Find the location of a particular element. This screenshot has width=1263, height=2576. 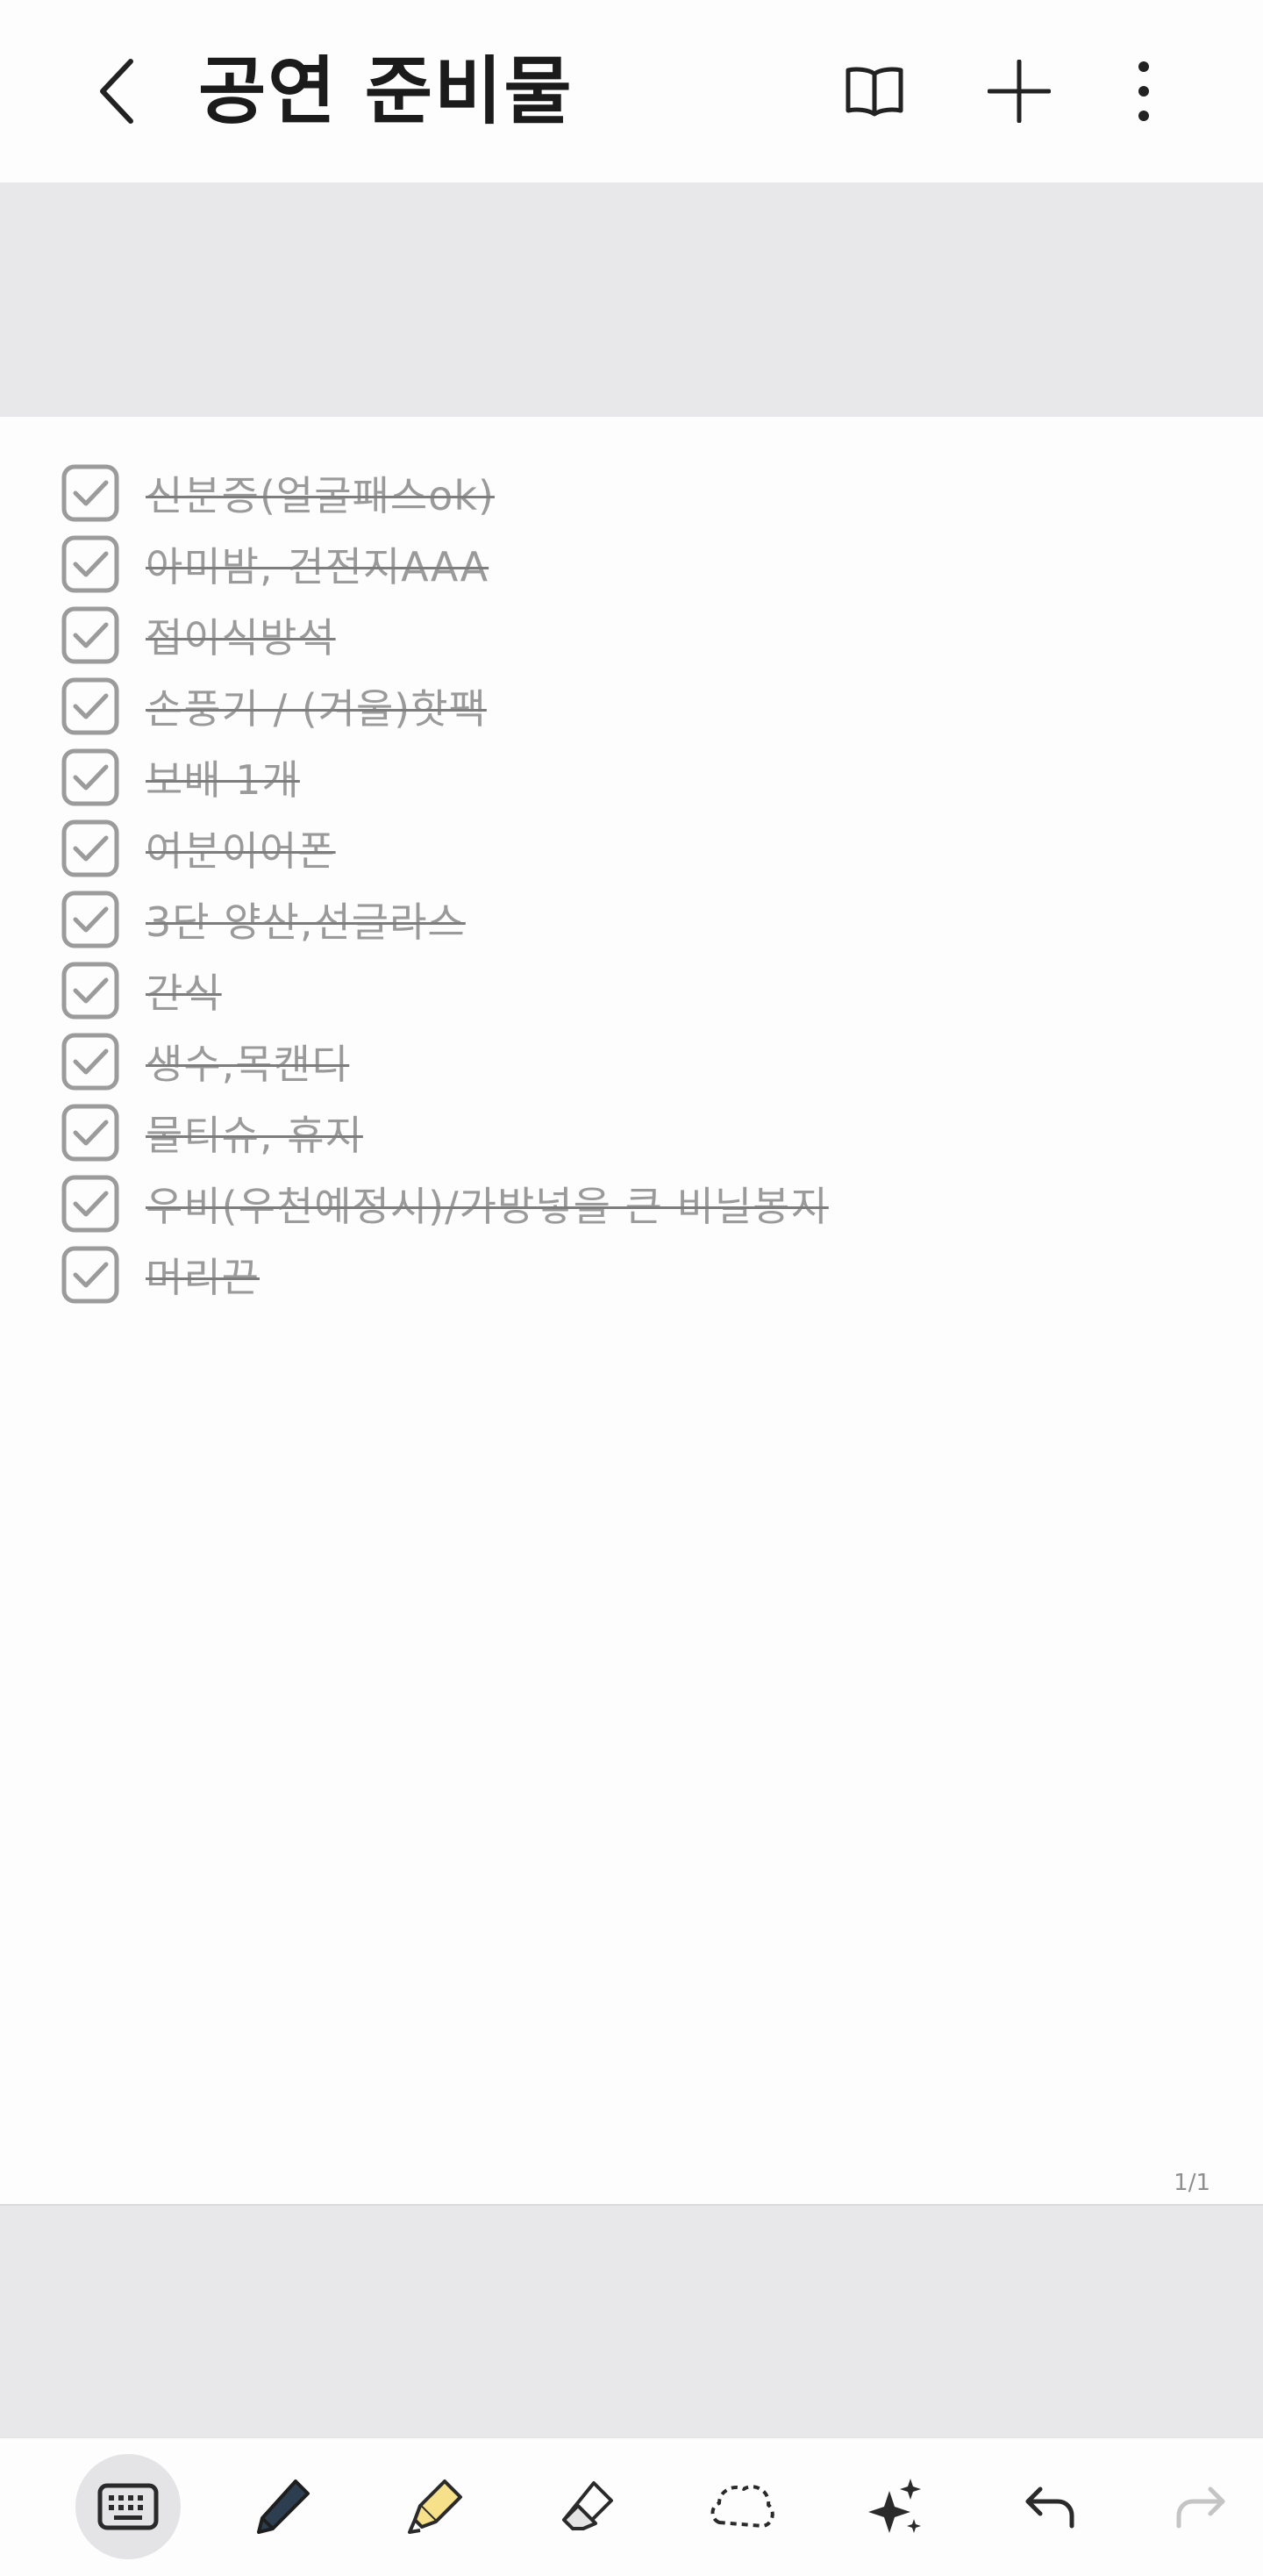

redo-button is located at coordinates (1201, 2506).